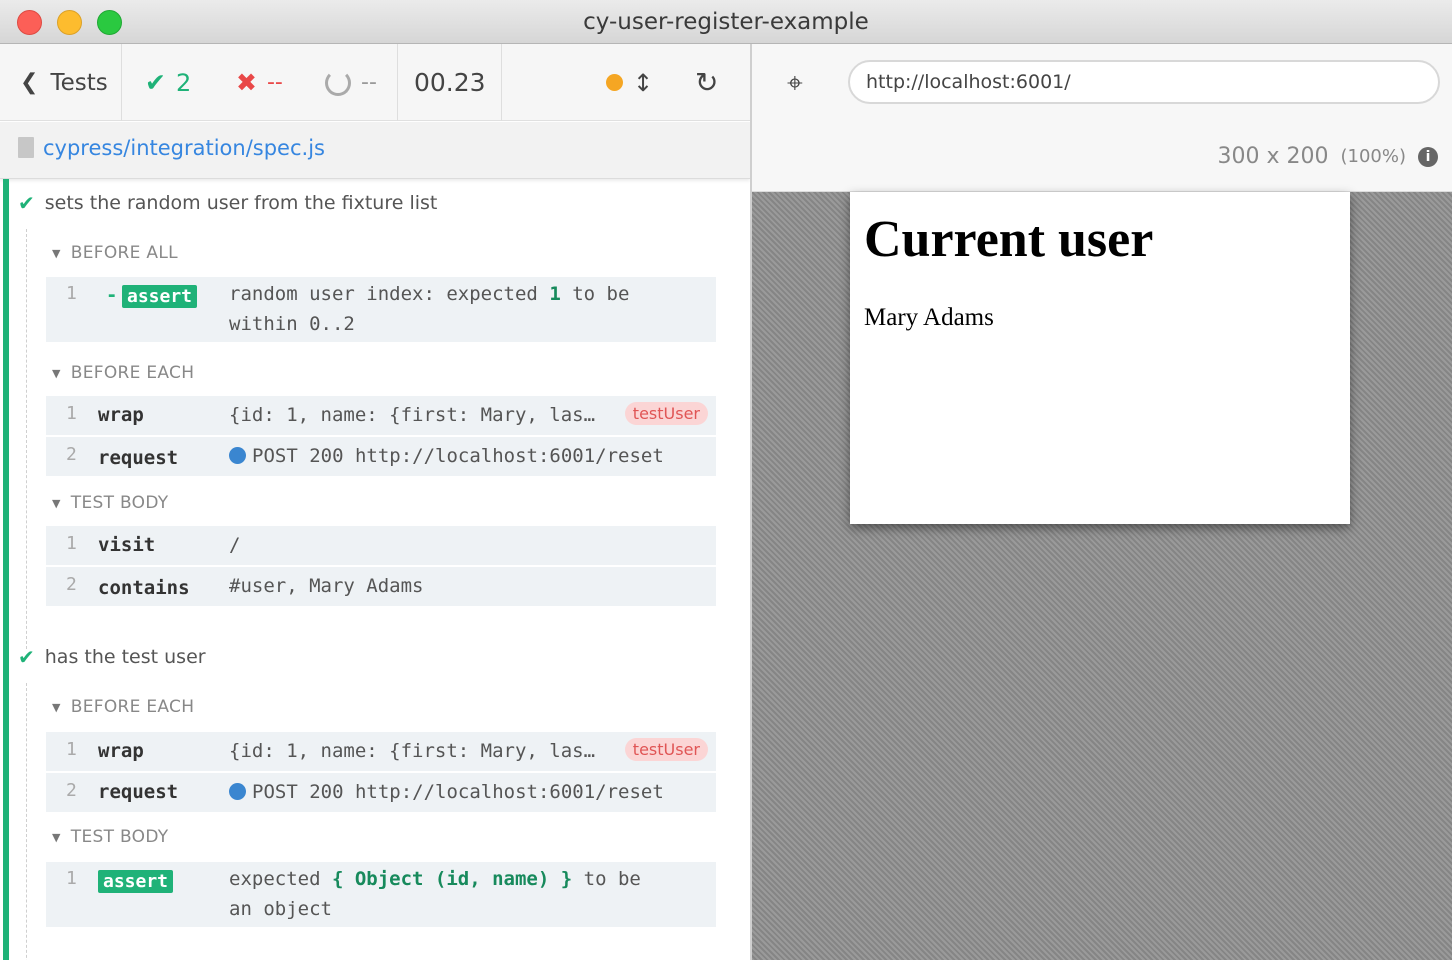 The image size is (1452, 960). What do you see at coordinates (183, 82) in the screenshot?
I see `passed-number: 2` at bounding box center [183, 82].